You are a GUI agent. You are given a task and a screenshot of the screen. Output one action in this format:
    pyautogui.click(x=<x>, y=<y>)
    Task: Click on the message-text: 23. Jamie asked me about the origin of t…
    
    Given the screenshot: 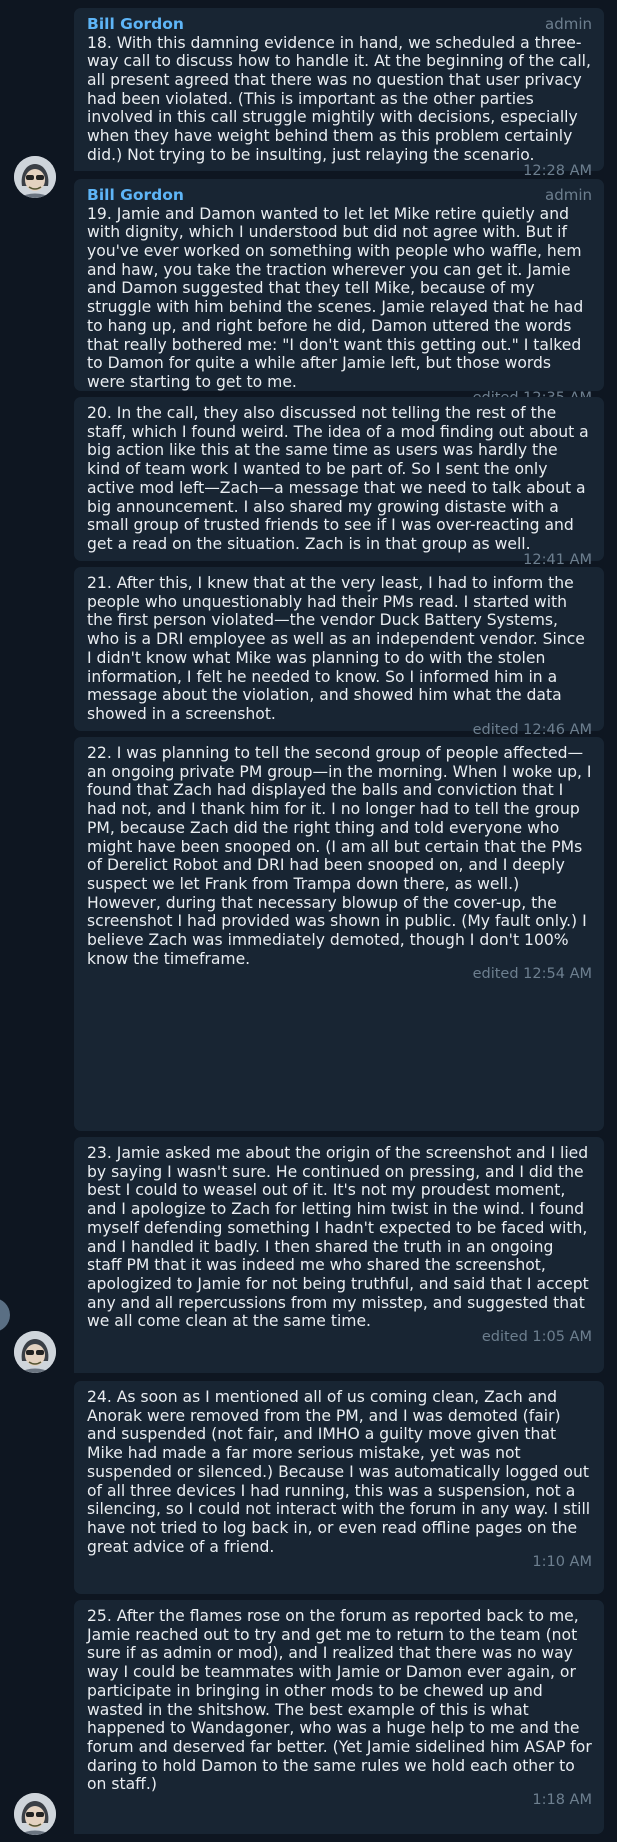 What is the action you would take?
    pyautogui.click(x=338, y=1237)
    